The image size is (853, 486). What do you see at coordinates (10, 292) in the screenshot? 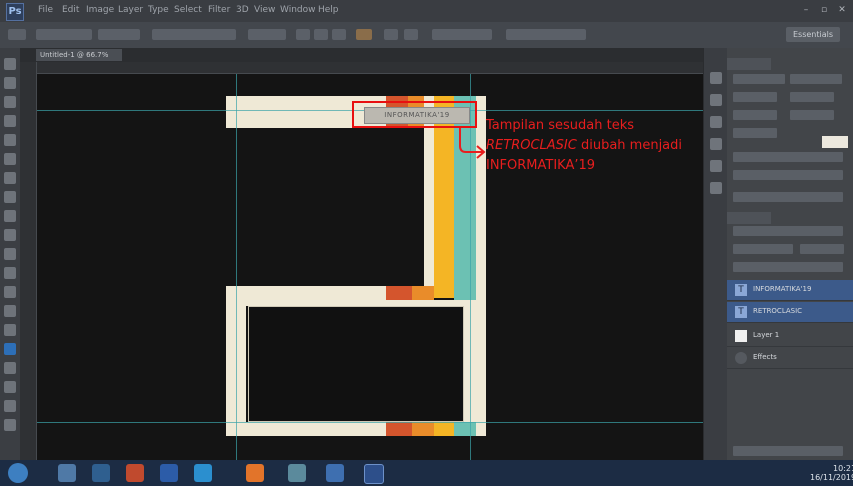
I see `blur-tool-icon` at bounding box center [10, 292].